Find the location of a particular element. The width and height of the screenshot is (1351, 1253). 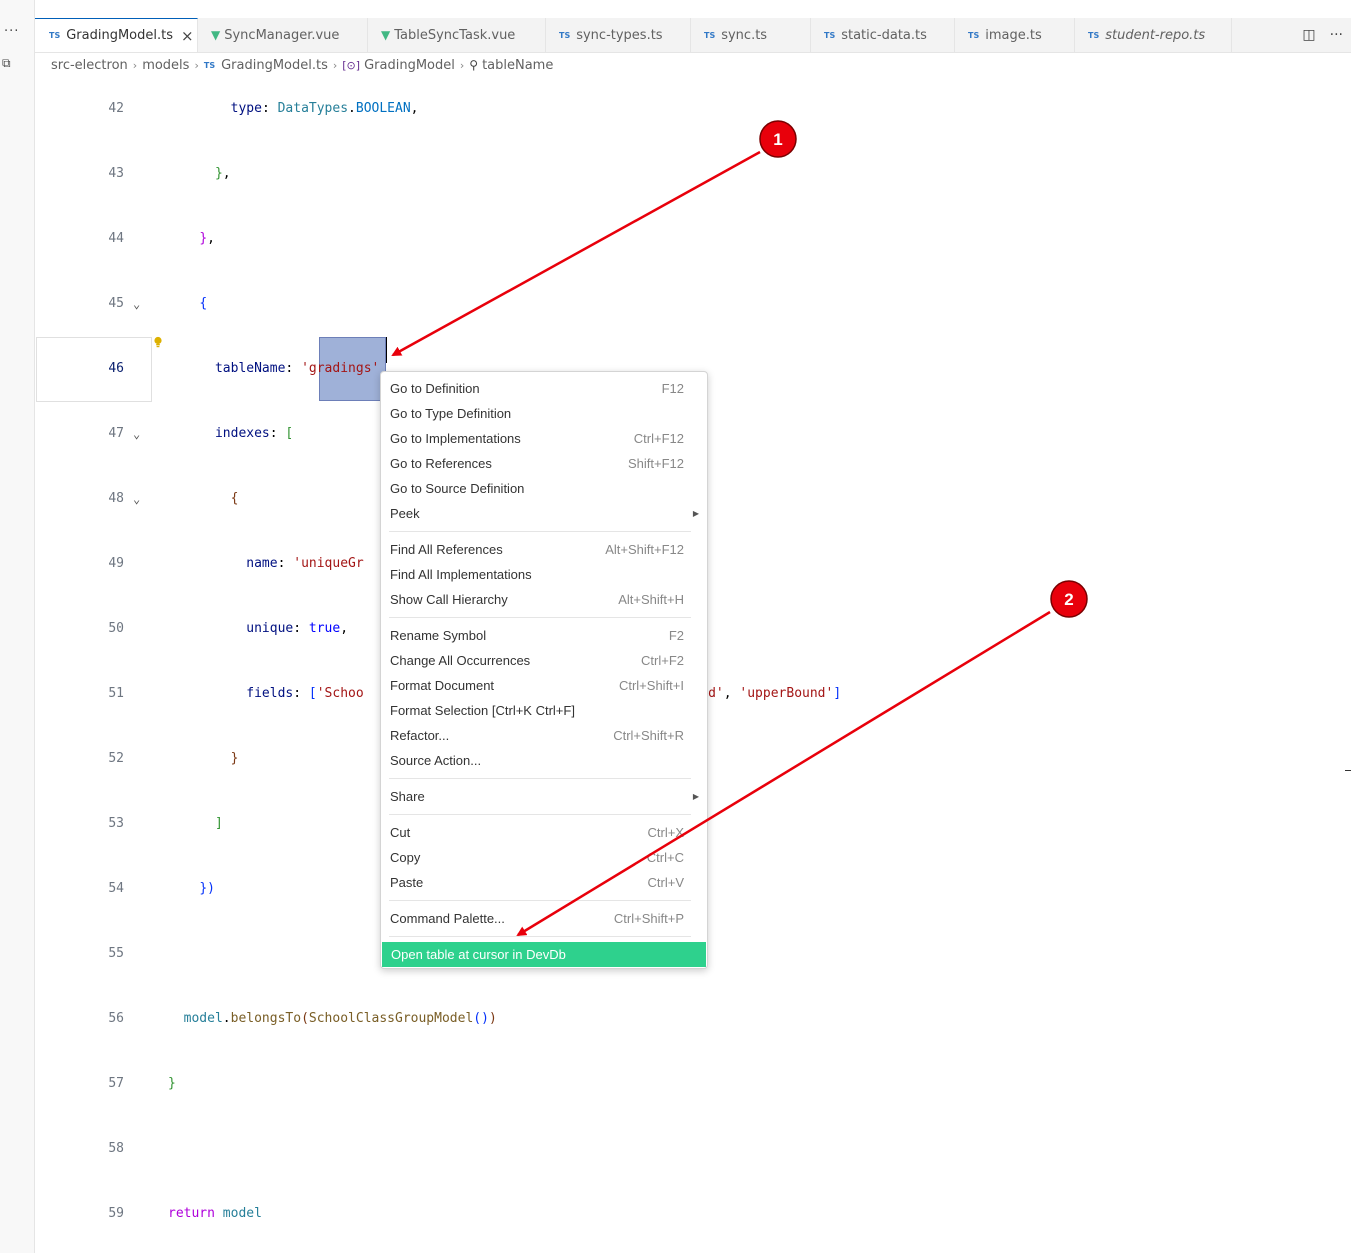

menu-item-go-to-implementations: Go to Implementations Ctrl+F12 is located at coordinates (544, 438).